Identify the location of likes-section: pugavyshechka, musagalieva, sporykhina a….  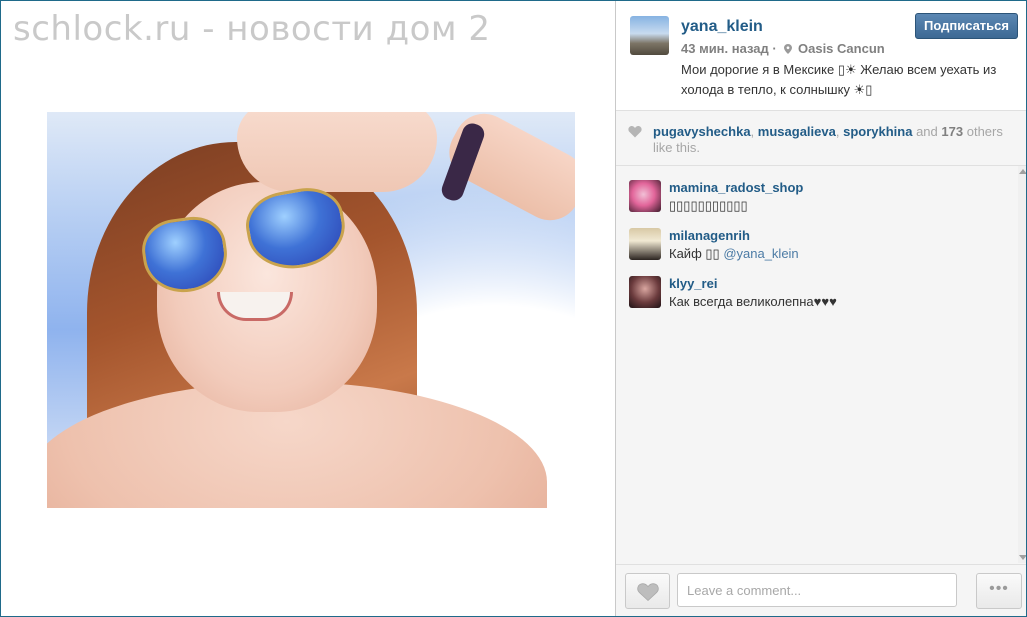
(821, 138).